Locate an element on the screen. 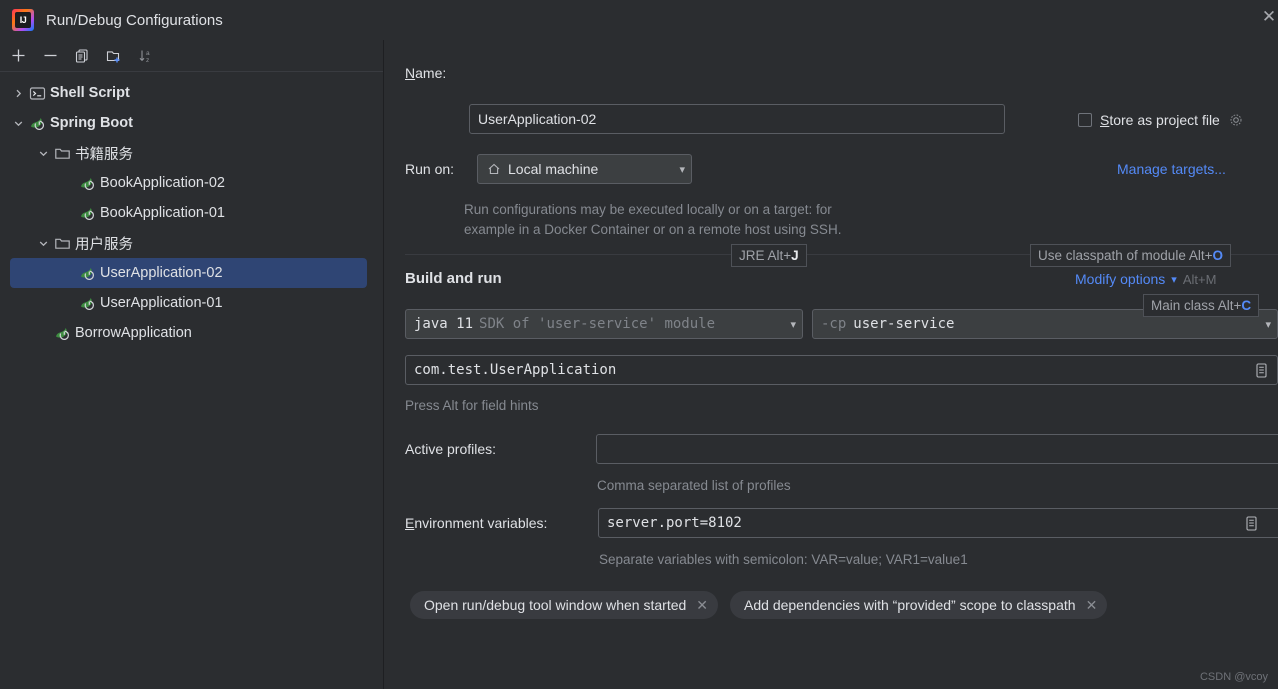 This screenshot has height=689, width=1278. tooltip-shortcut-key: C is located at coordinates (1246, 305).